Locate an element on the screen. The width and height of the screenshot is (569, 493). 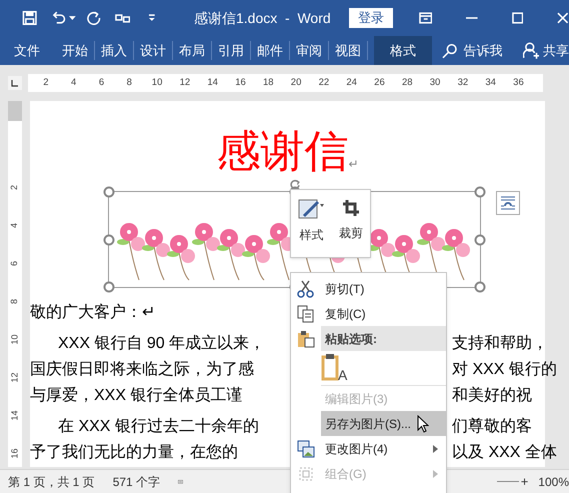
mini-toolbar-button: 样式 is located at coordinates (311, 227).